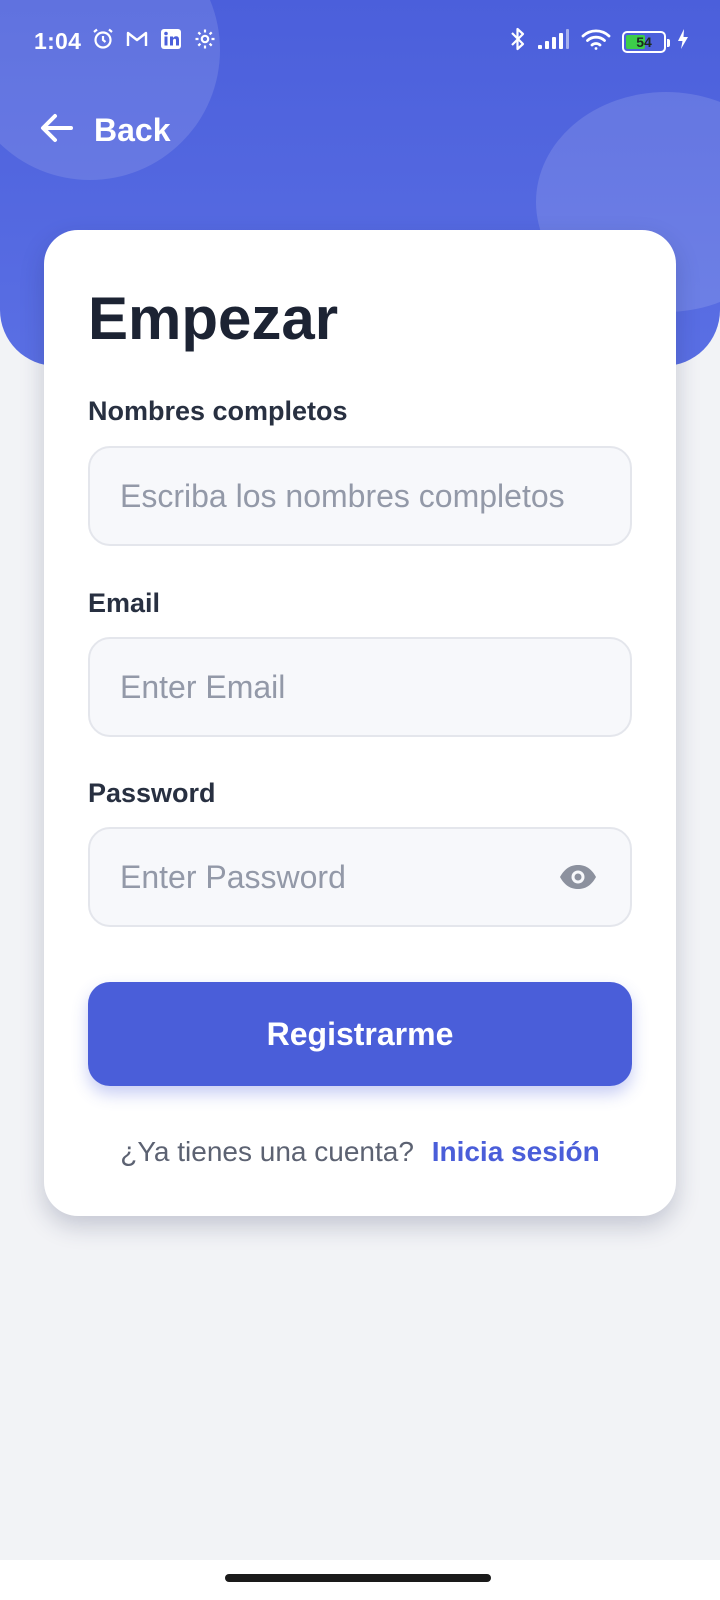 This screenshot has width=720, height=1600. I want to click on password-input, so click(338, 877).